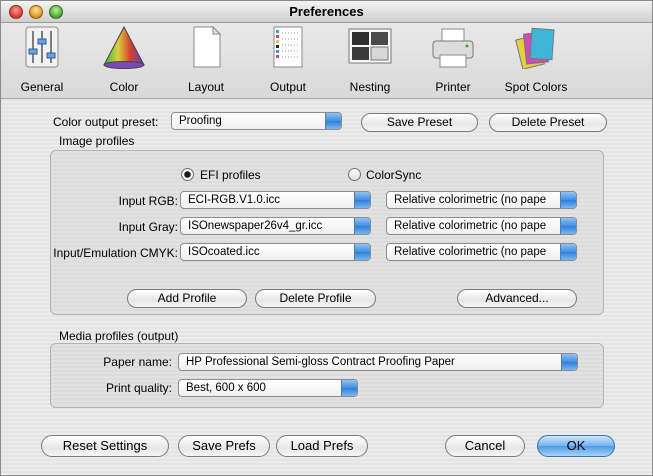  Describe the element at coordinates (485, 446) in the screenshot. I see `cancel-button: Cancel` at that location.